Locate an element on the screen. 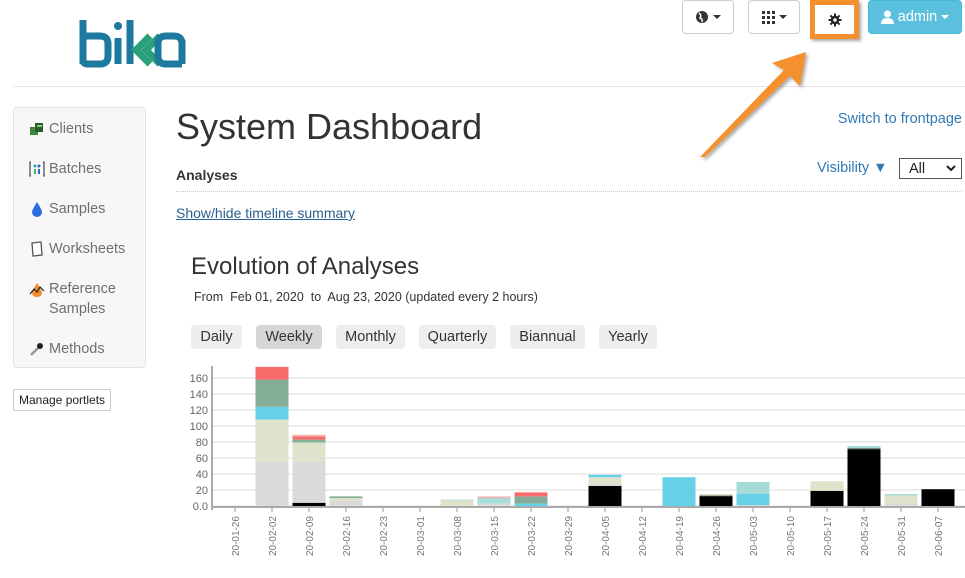 This screenshot has width=965, height=578. x-tick-label: 20-04-05 is located at coordinates (606, 536).